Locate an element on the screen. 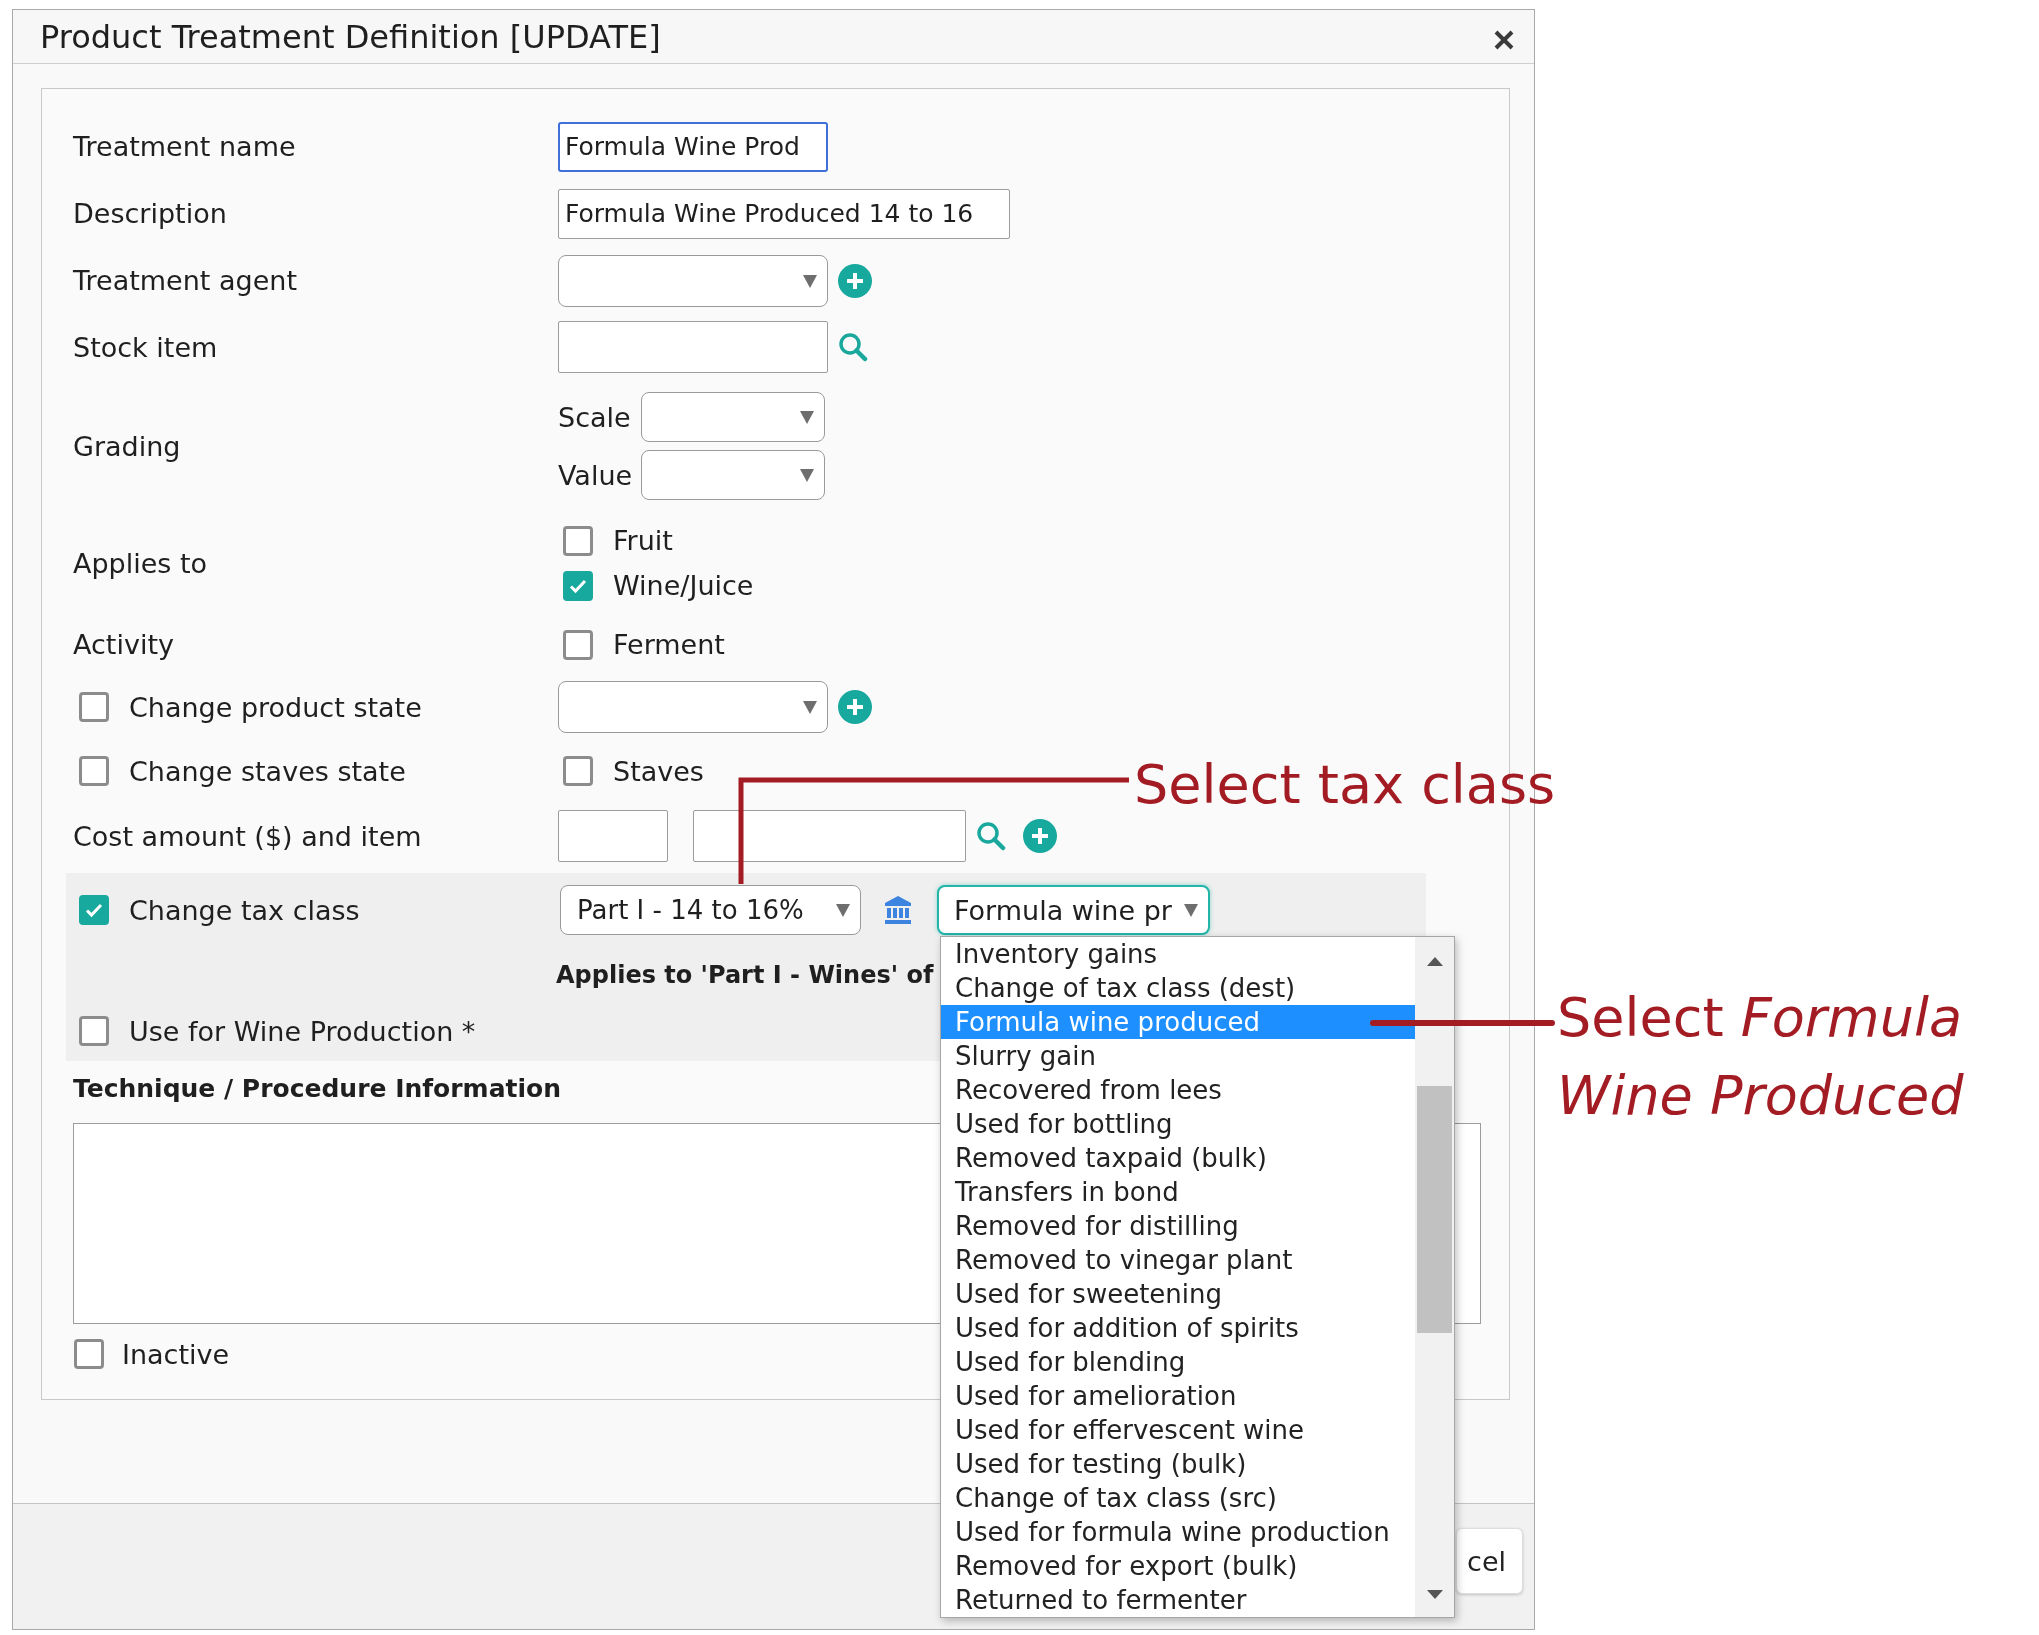 This screenshot has width=2039, height=1635. checkbox-label: Change tax class is located at coordinates (244, 910).